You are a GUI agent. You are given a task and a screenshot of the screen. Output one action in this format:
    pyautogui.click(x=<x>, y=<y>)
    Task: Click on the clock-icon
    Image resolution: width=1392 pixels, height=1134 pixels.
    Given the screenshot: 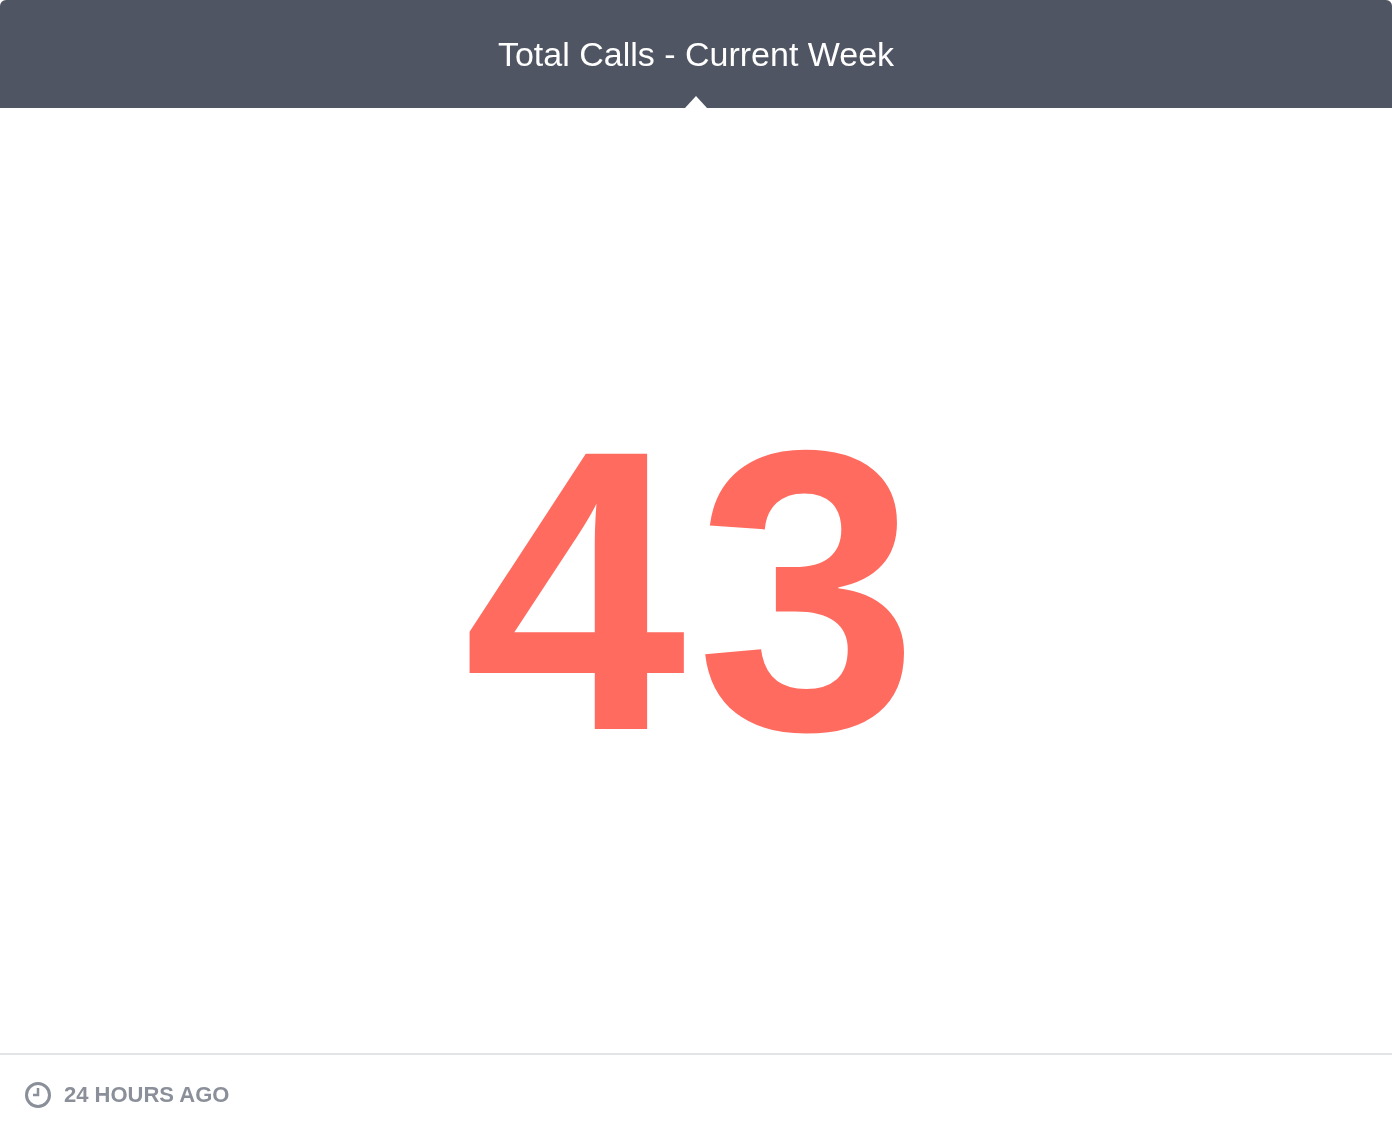 What is the action you would take?
    pyautogui.click(x=38, y=1094)
    